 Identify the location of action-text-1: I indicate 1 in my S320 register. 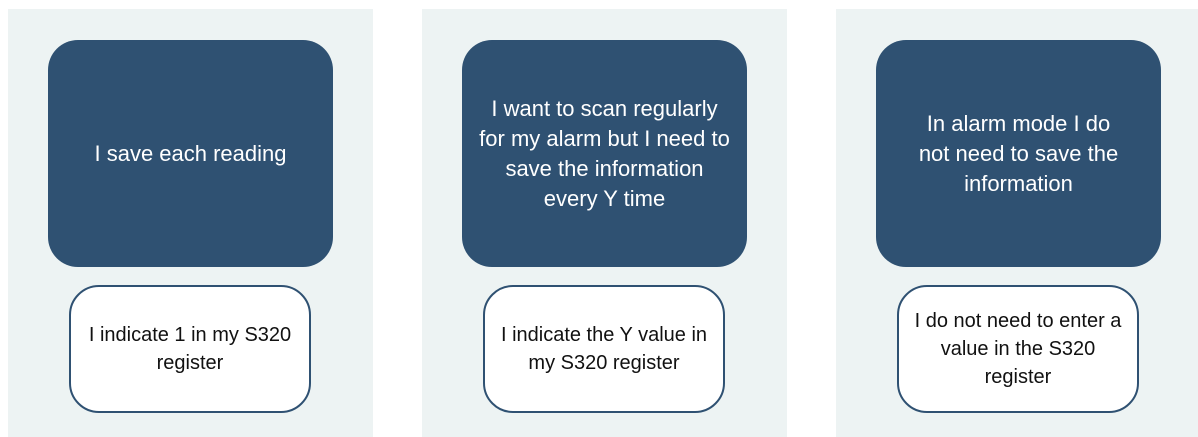
(190, 349).